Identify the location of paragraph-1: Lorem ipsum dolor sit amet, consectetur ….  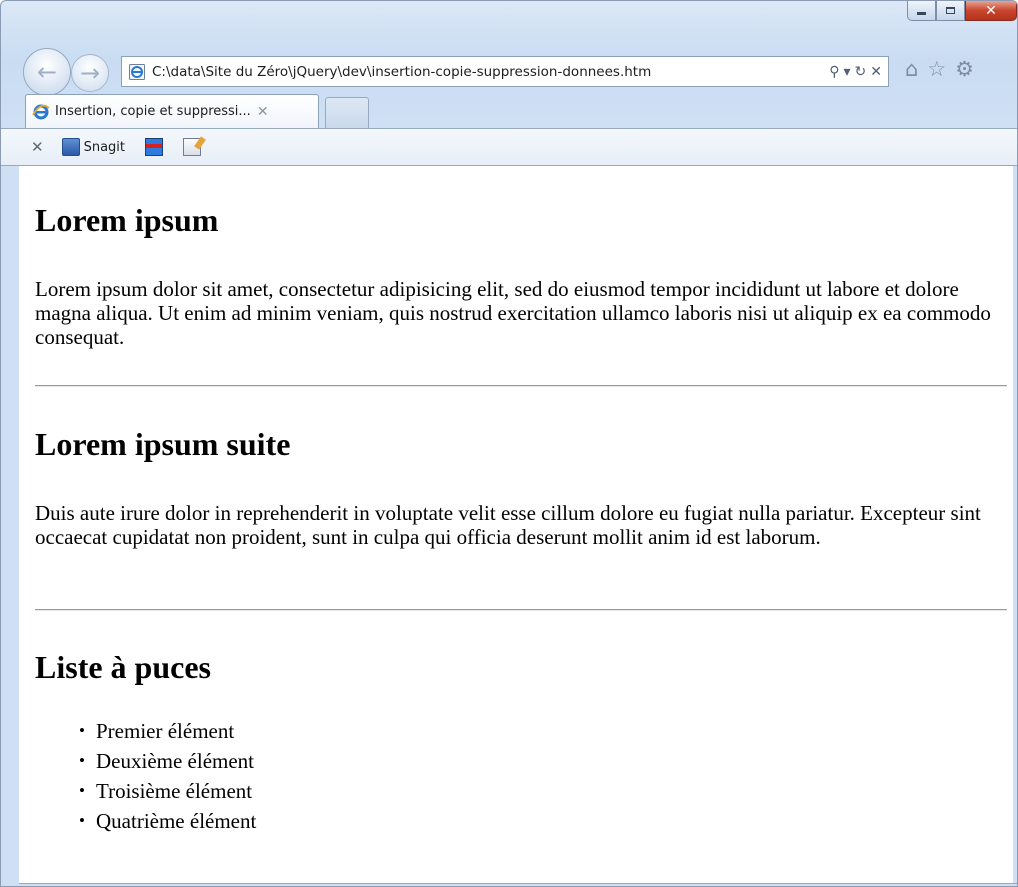
(513, 313).